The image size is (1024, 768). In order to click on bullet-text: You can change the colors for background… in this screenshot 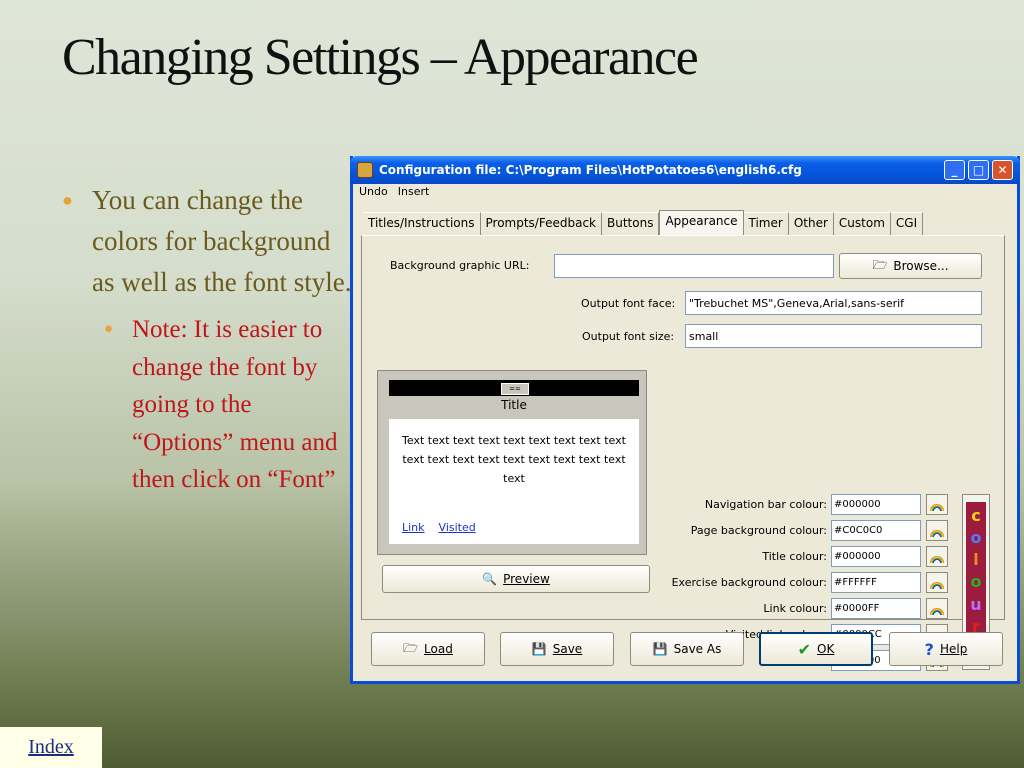, I will do `click(222, 241)`.